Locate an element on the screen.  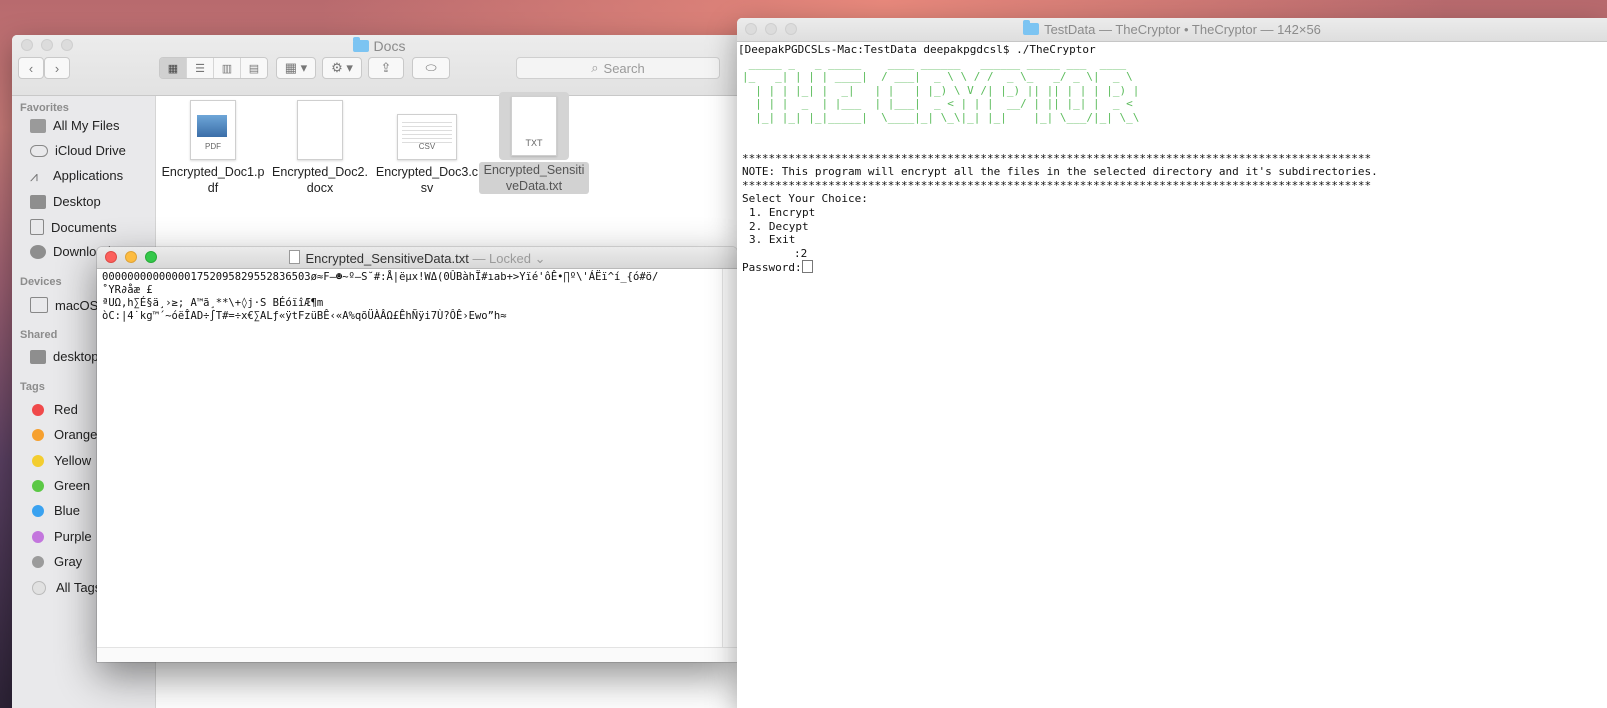
chevron-left-icon: ‹ is located at coordinates (31, 68).